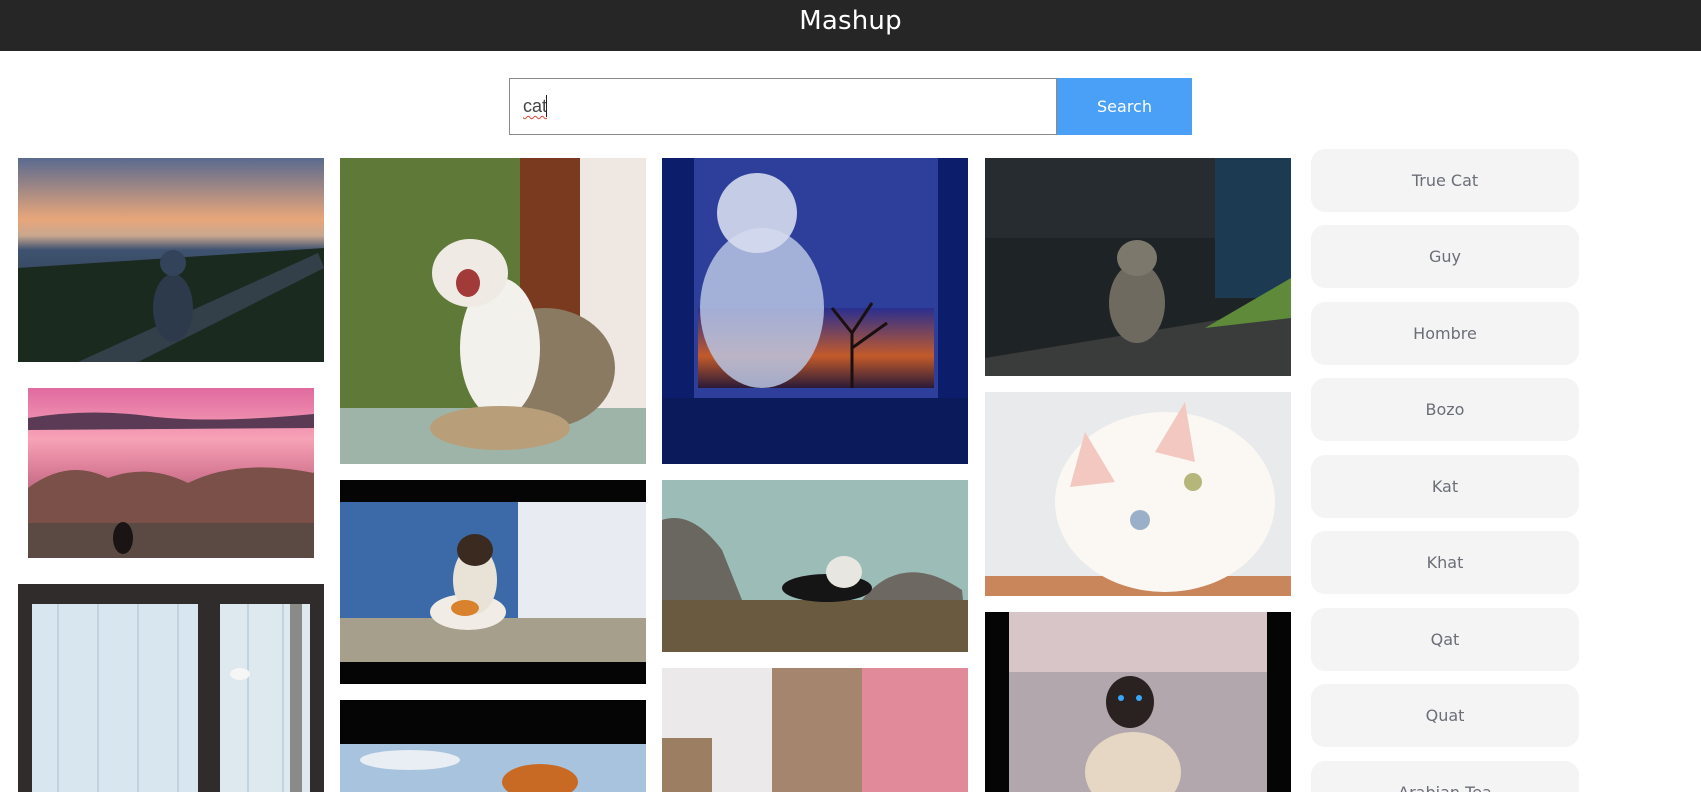 This screenshot has height=792, width=1701. What do you see at coordinates (1138, 494) in the screenshot?
I see `photo-white-cat-closeup` at bounding box center [1138, 494].